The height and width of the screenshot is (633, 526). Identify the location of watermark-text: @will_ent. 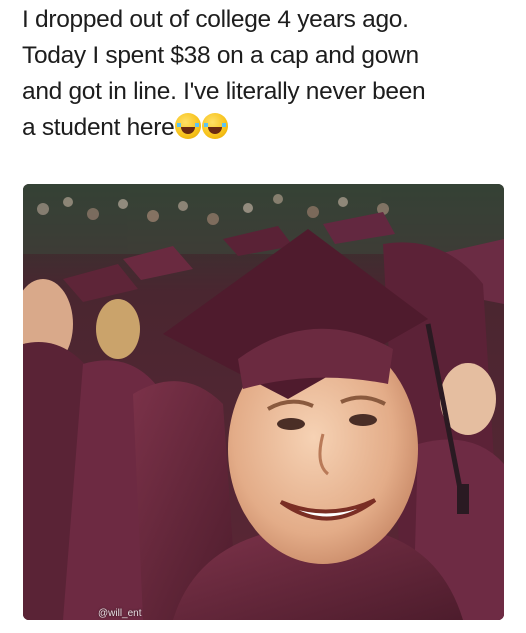
(120, 613).